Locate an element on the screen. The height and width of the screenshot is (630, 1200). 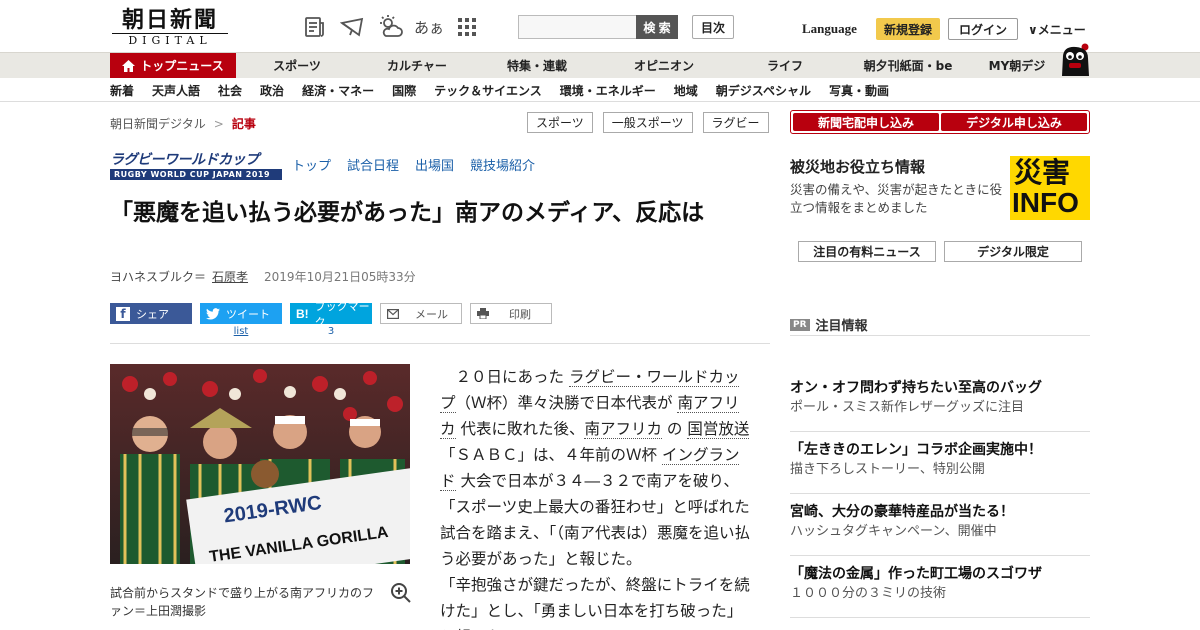
logo-subtitle: DIGITAL is located at coordinates (170, 40).